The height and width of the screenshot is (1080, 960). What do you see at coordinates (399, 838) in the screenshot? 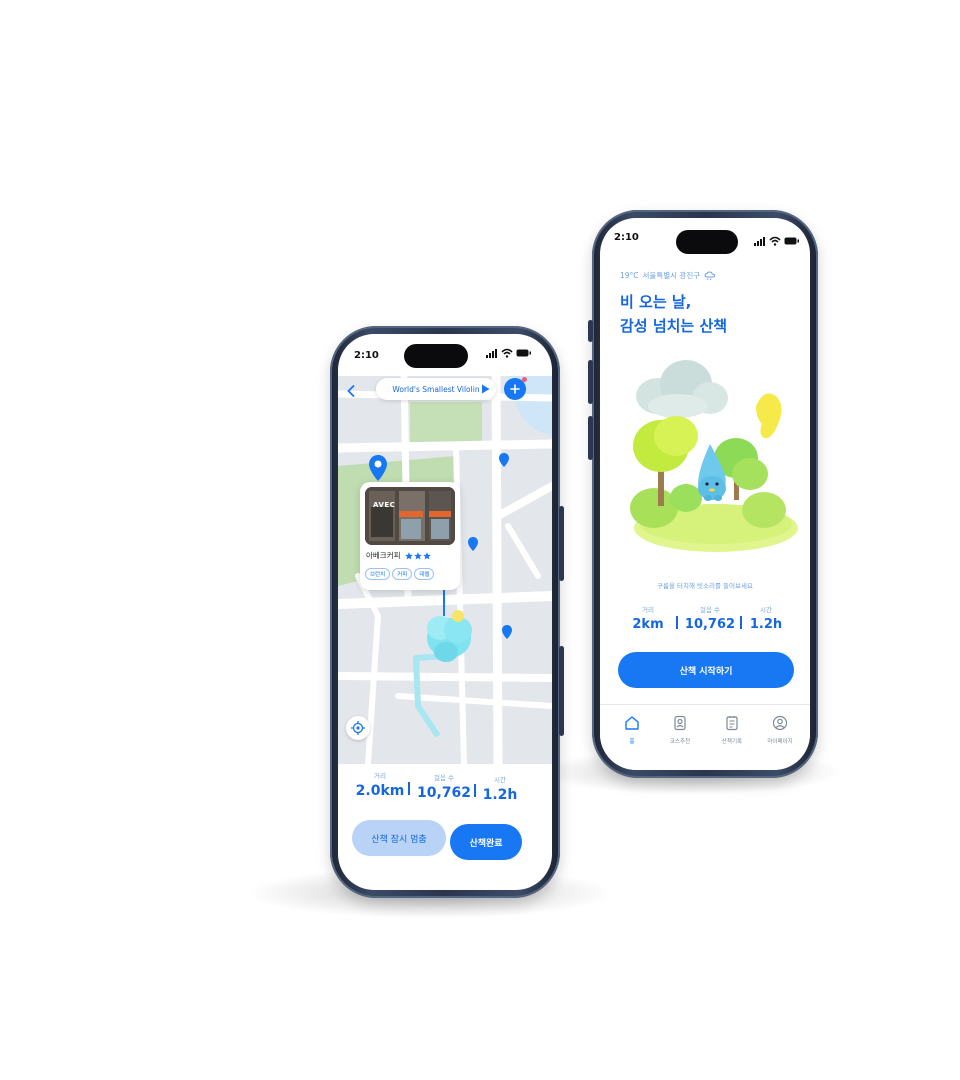
I see `pause-walk-button: 산책 잠시 멈춤` at bounding box center [399, 838].